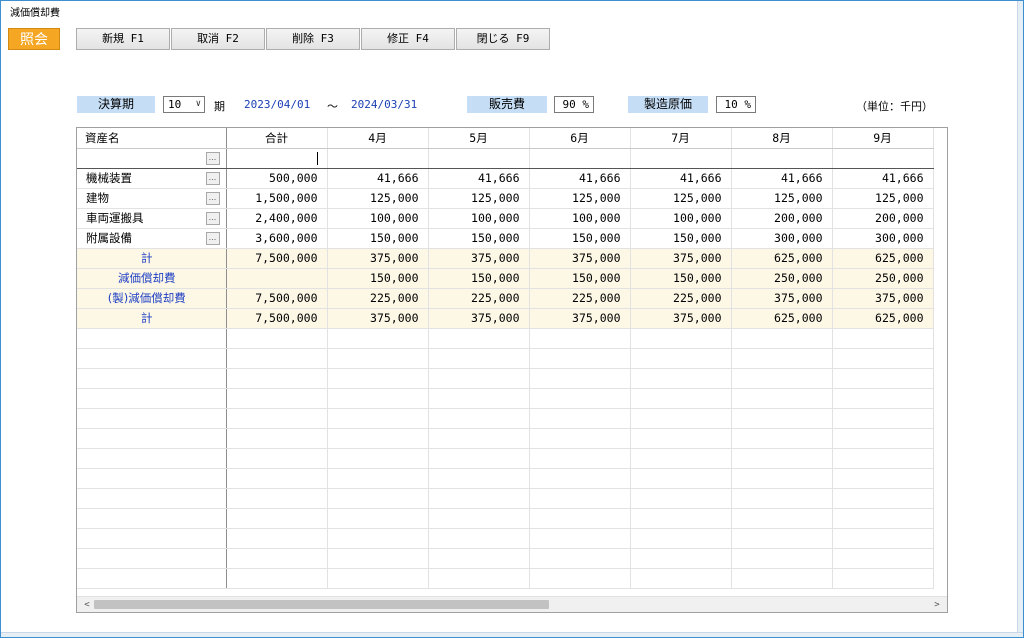  What do you see at coordinates (87, 605) in the screenshot?
I see `scroll-left-icon: <` at bounding box center [87, 605].